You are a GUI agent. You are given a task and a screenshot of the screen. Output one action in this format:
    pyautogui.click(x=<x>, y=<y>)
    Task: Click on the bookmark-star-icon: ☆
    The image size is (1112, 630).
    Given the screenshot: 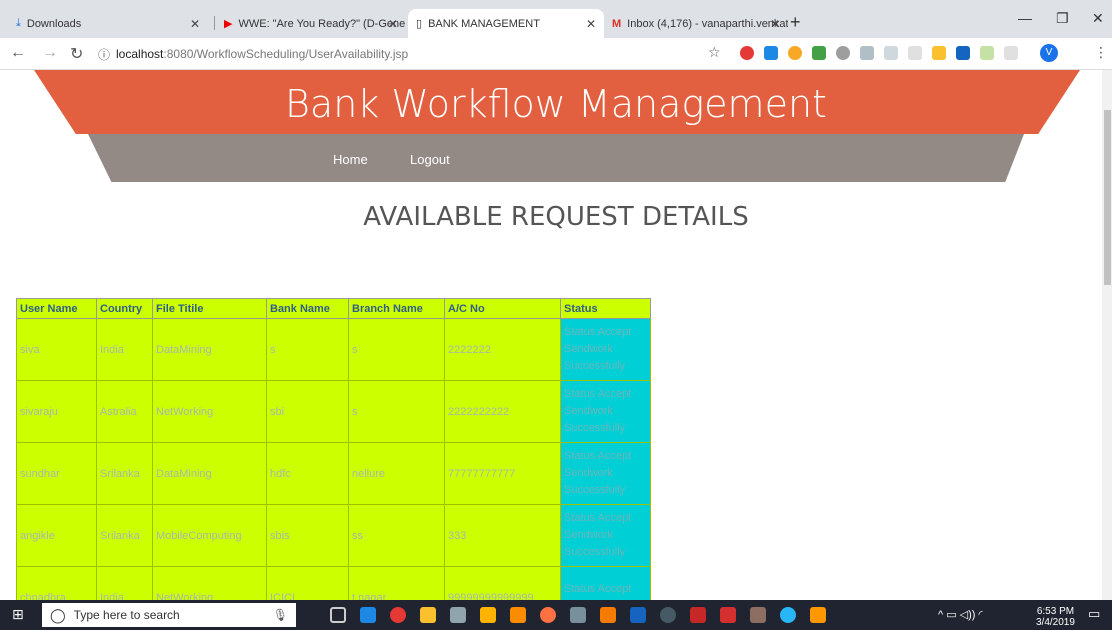 What is the action you would take?
    pyautogui.click(x=714, y=52)
    